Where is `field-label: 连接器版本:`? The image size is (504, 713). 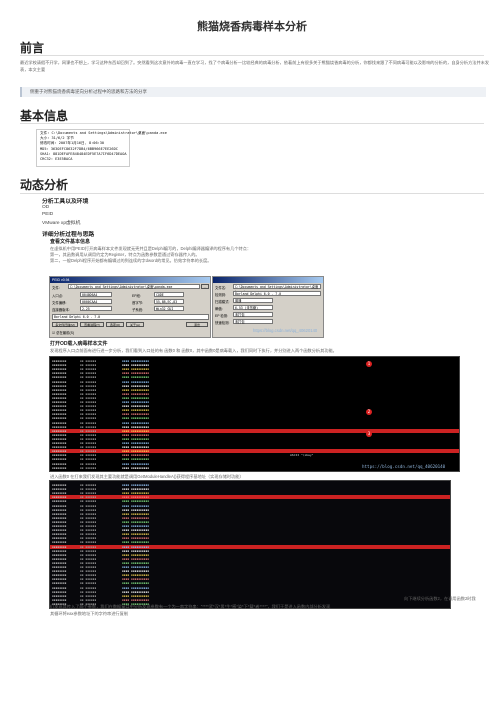 field-label: 连接器版本: is located at coordinates (61, 310).